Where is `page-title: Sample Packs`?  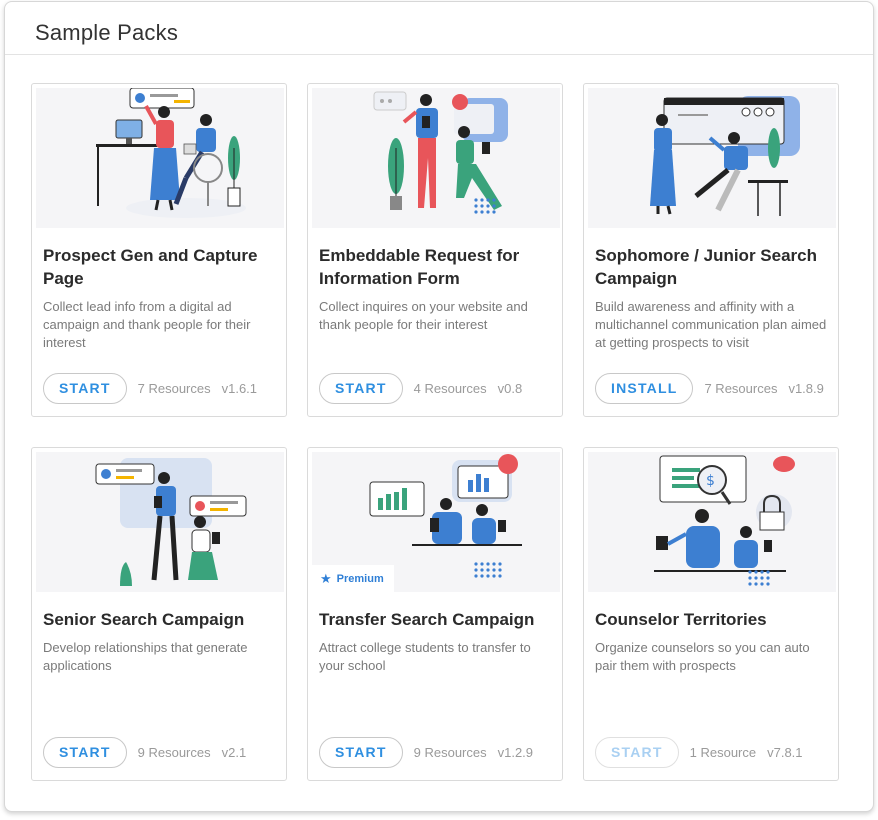 page-title: Sample Packs is located at coordinates (107, 32).